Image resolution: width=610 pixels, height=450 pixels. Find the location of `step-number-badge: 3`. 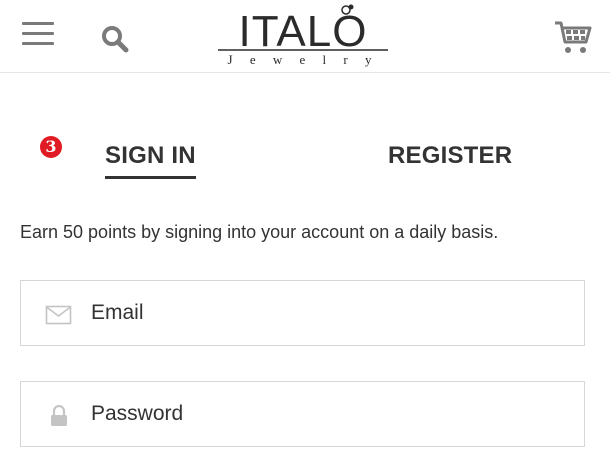

step-number-badge: 3 is located at coordinates (51, 147).